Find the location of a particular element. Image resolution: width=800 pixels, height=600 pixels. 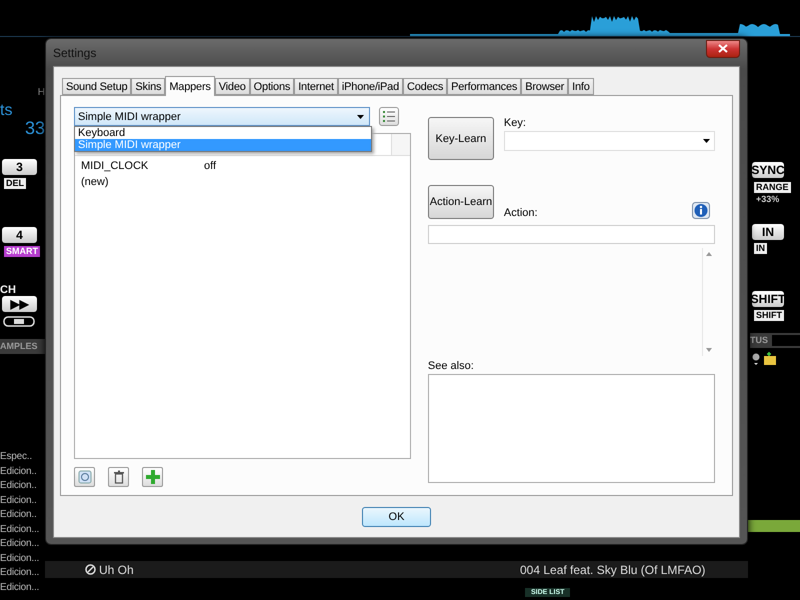

ok-button: OK is located at coordinates (396, 517).